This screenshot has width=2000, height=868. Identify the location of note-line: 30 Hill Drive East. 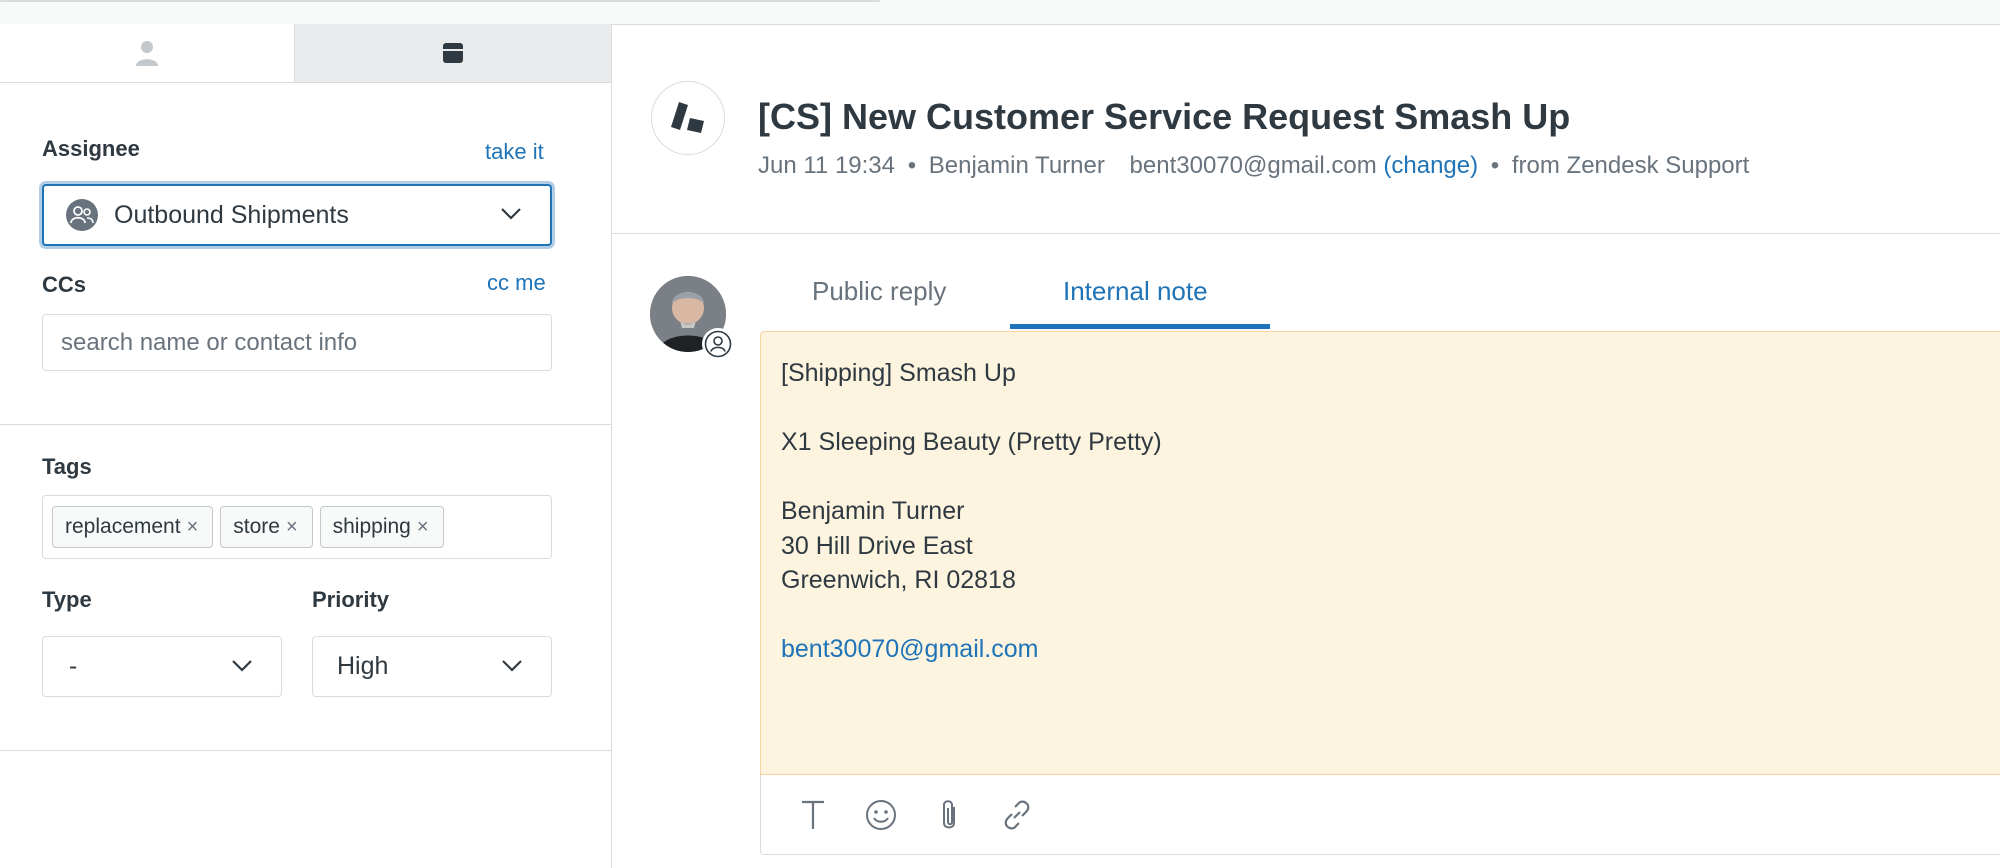
(877, 545).